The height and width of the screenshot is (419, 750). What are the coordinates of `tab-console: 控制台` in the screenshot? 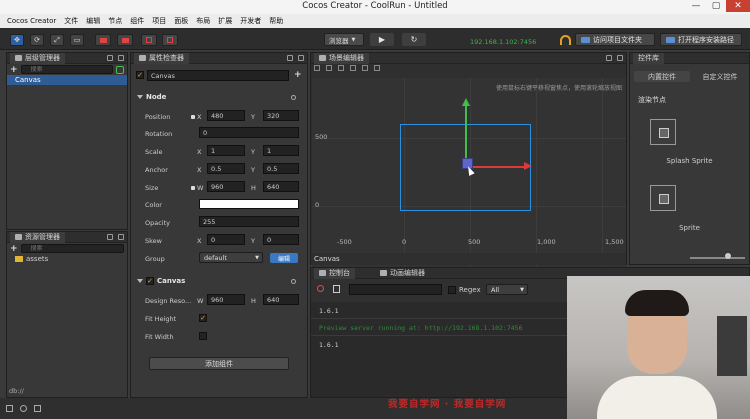 It's located at (334, 273).